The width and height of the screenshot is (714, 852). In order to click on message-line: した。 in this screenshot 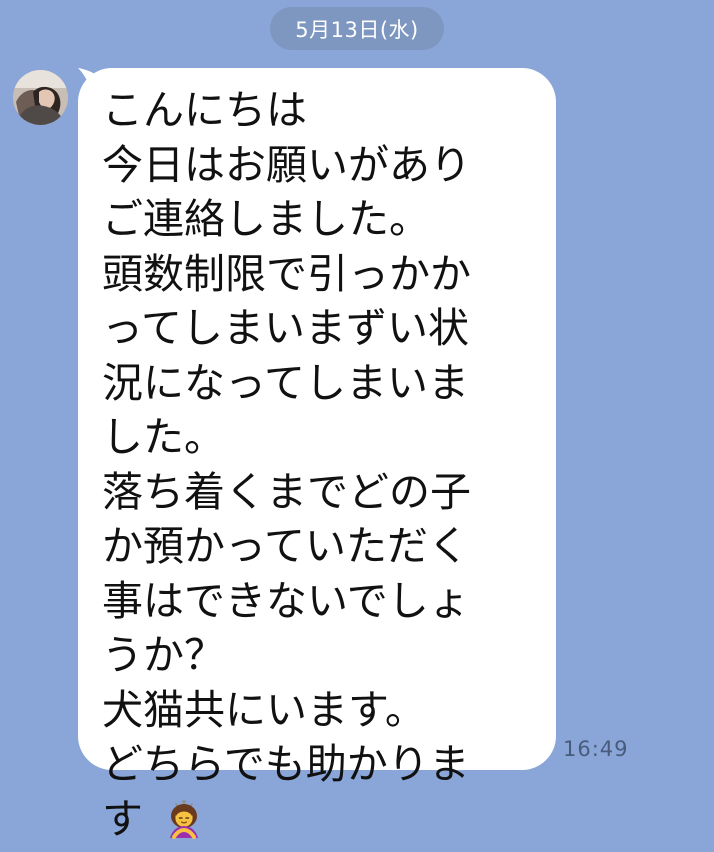, I will do `click(163, 437)`.